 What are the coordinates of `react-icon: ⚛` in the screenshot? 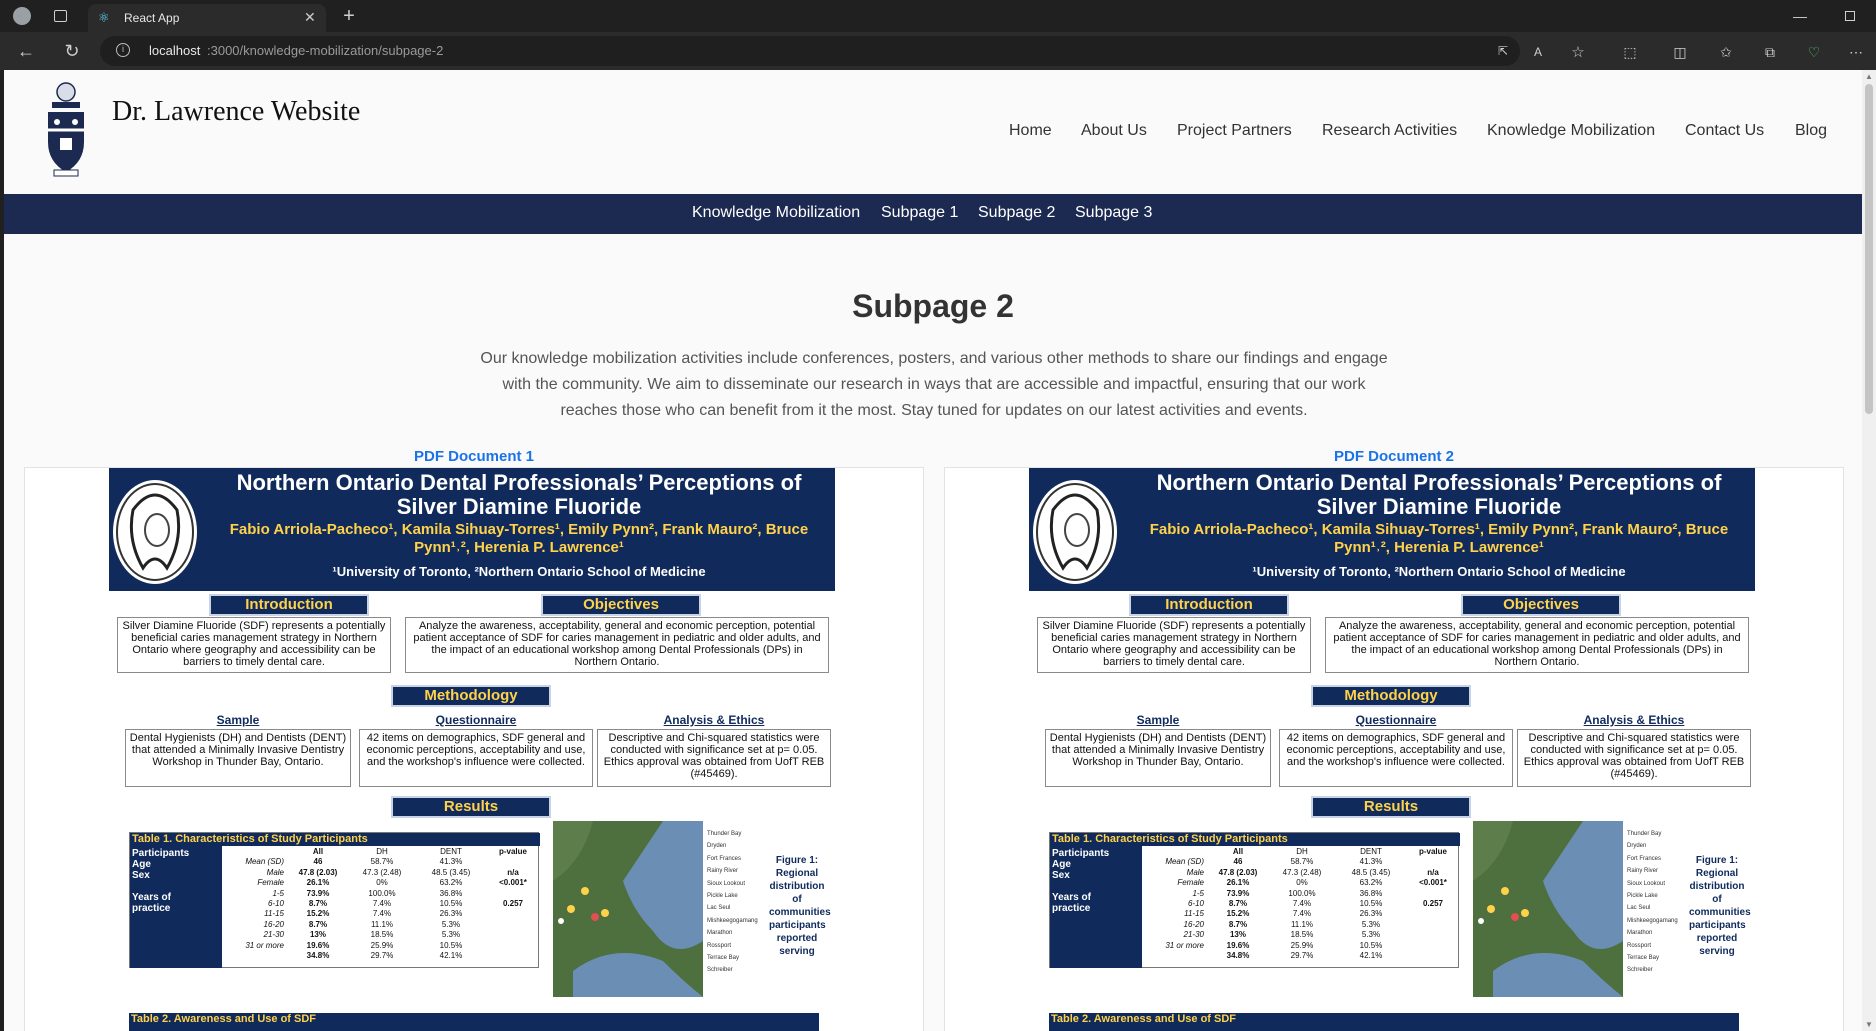 It's located at (104, 17).